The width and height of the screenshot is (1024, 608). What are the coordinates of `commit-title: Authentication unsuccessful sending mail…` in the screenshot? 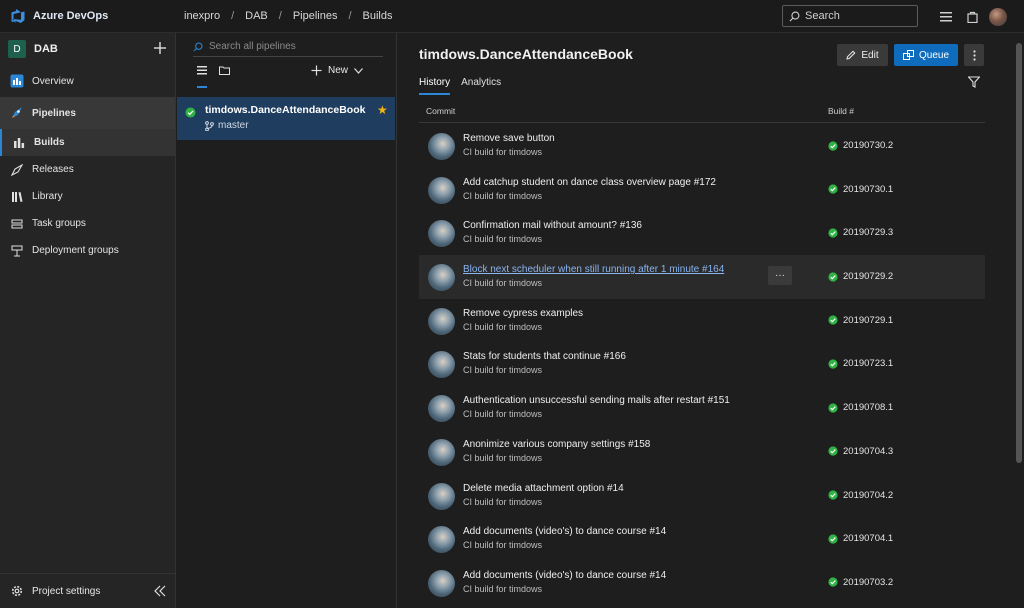 It's located at (596, 400).